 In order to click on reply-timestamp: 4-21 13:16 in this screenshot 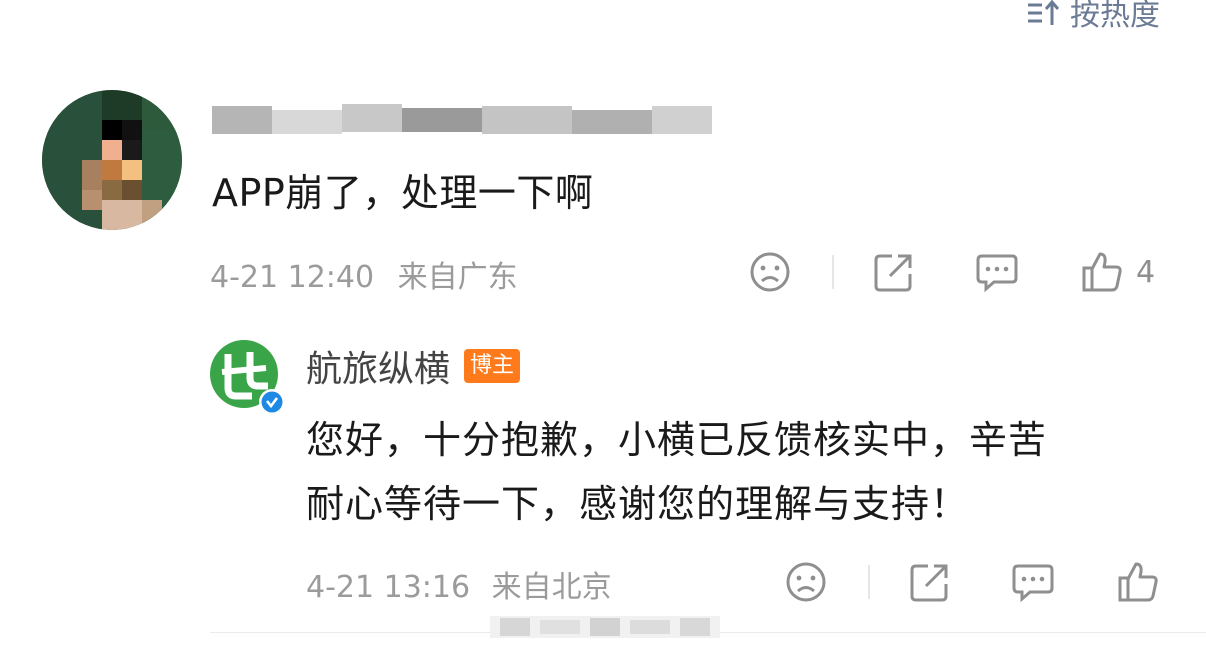, I will do `click(388, 587)`.